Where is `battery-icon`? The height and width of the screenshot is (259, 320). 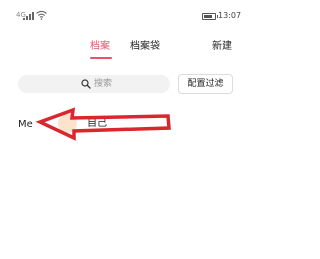
battery-icon is located at coordinates (210, 16).